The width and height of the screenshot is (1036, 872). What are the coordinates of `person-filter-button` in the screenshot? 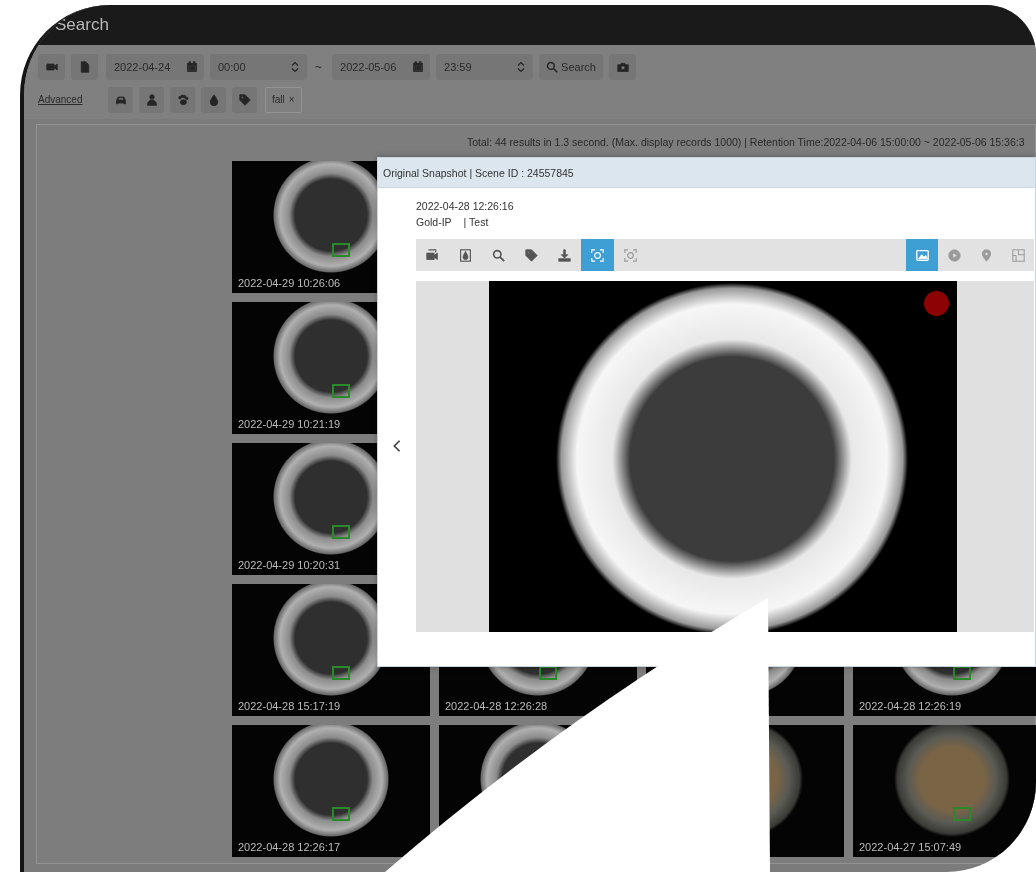 It's located at (151, 99).